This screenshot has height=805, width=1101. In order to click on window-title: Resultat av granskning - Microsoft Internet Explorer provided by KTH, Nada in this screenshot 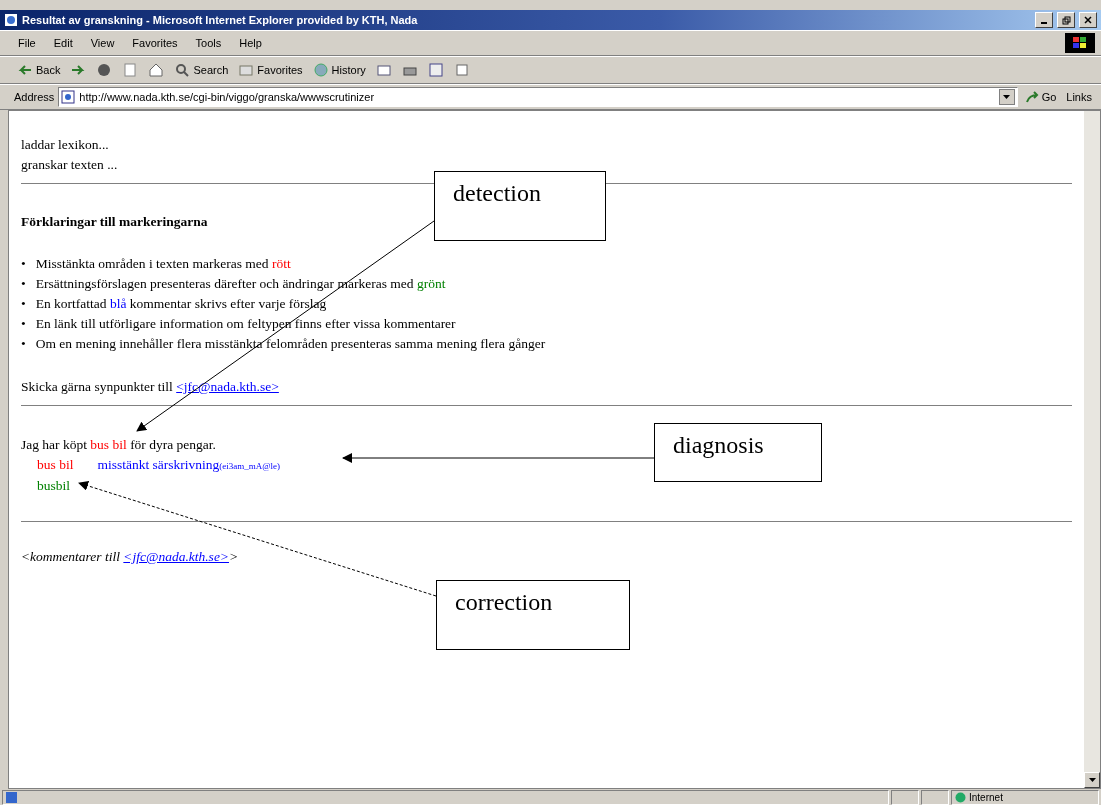, I will do `click(220, 20)`.